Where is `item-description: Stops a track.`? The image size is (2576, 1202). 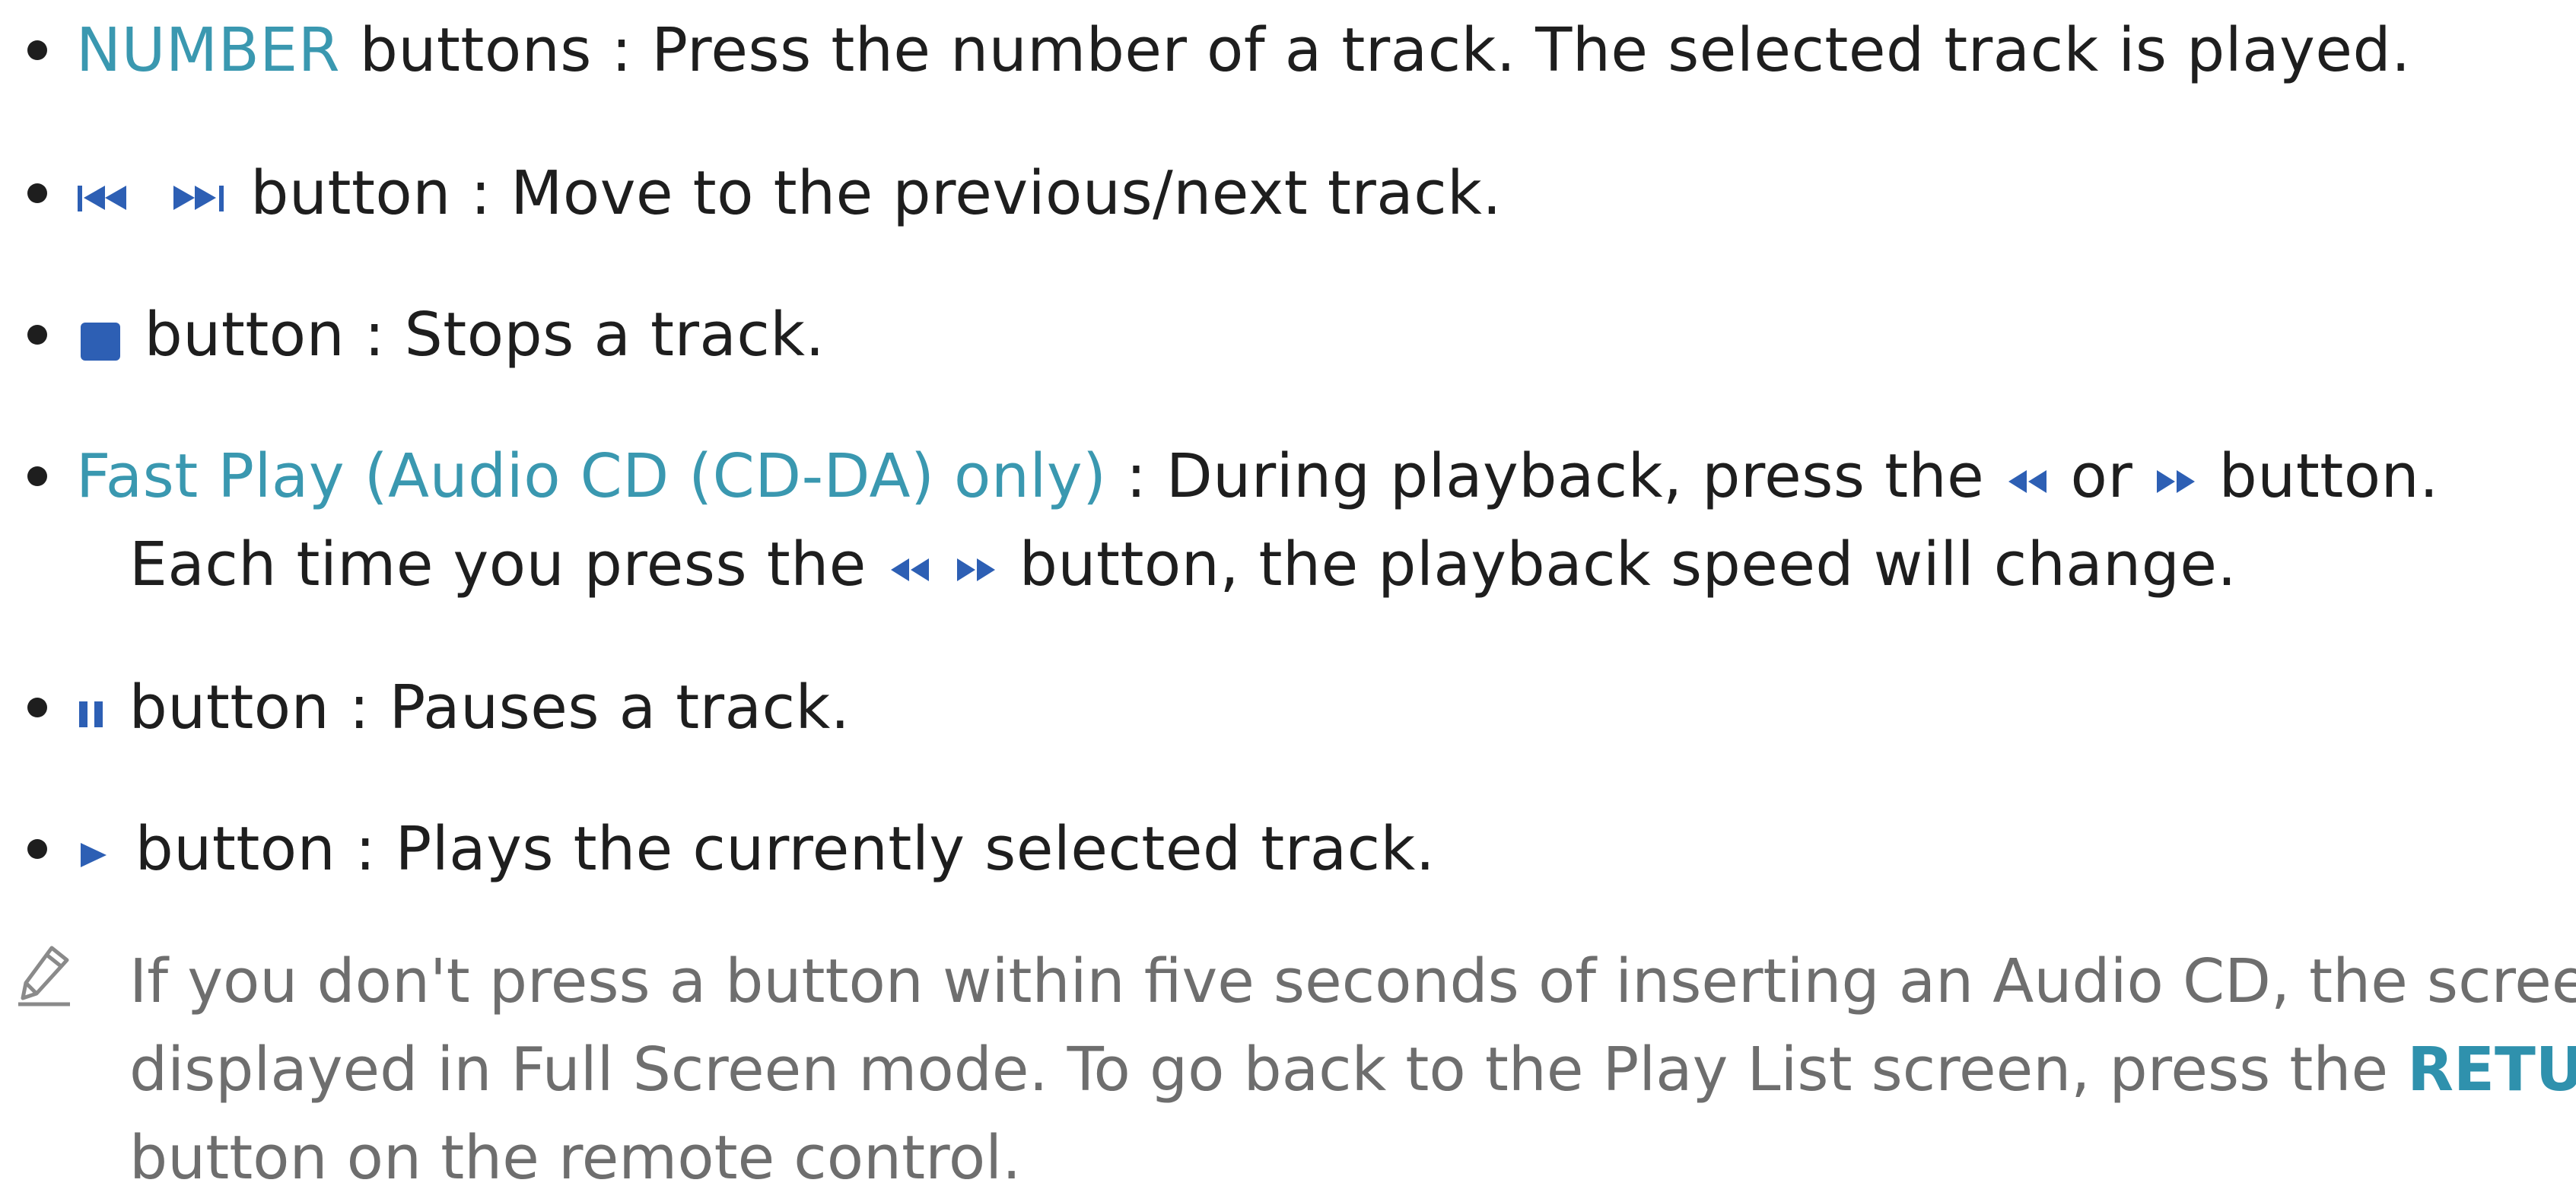
item-description: Stops a track. is located at coordinates (614, 335).